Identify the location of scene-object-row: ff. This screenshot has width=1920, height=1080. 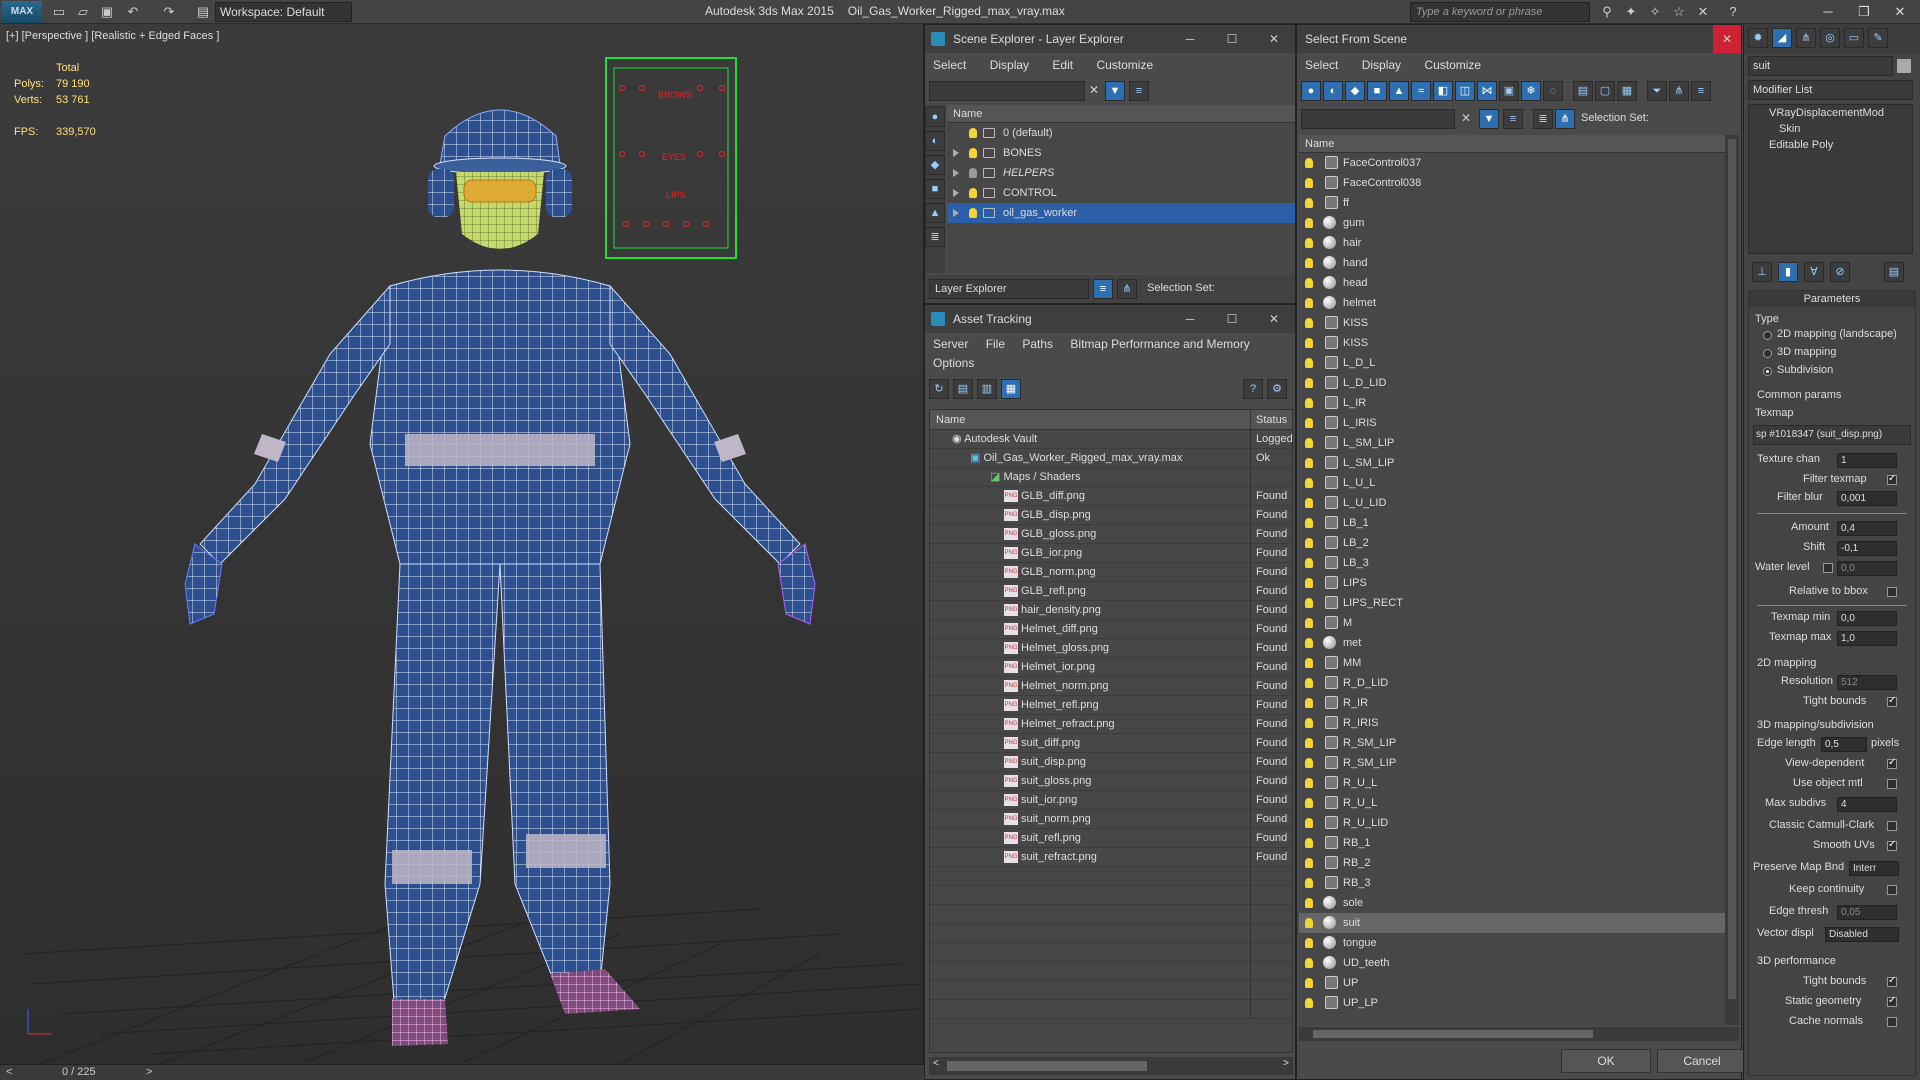
(1512, 203).